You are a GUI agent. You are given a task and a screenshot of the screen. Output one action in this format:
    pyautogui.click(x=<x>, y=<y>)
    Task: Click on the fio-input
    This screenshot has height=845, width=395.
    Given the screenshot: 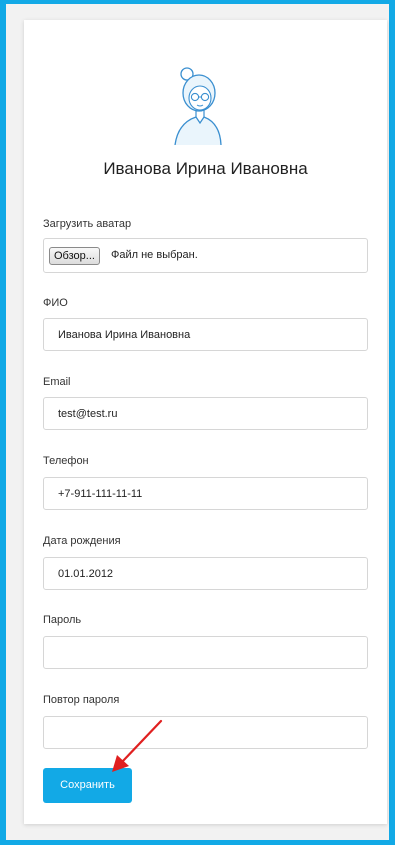 What is the action you would take?
    pyautogui.click(x=205, y=334)
    